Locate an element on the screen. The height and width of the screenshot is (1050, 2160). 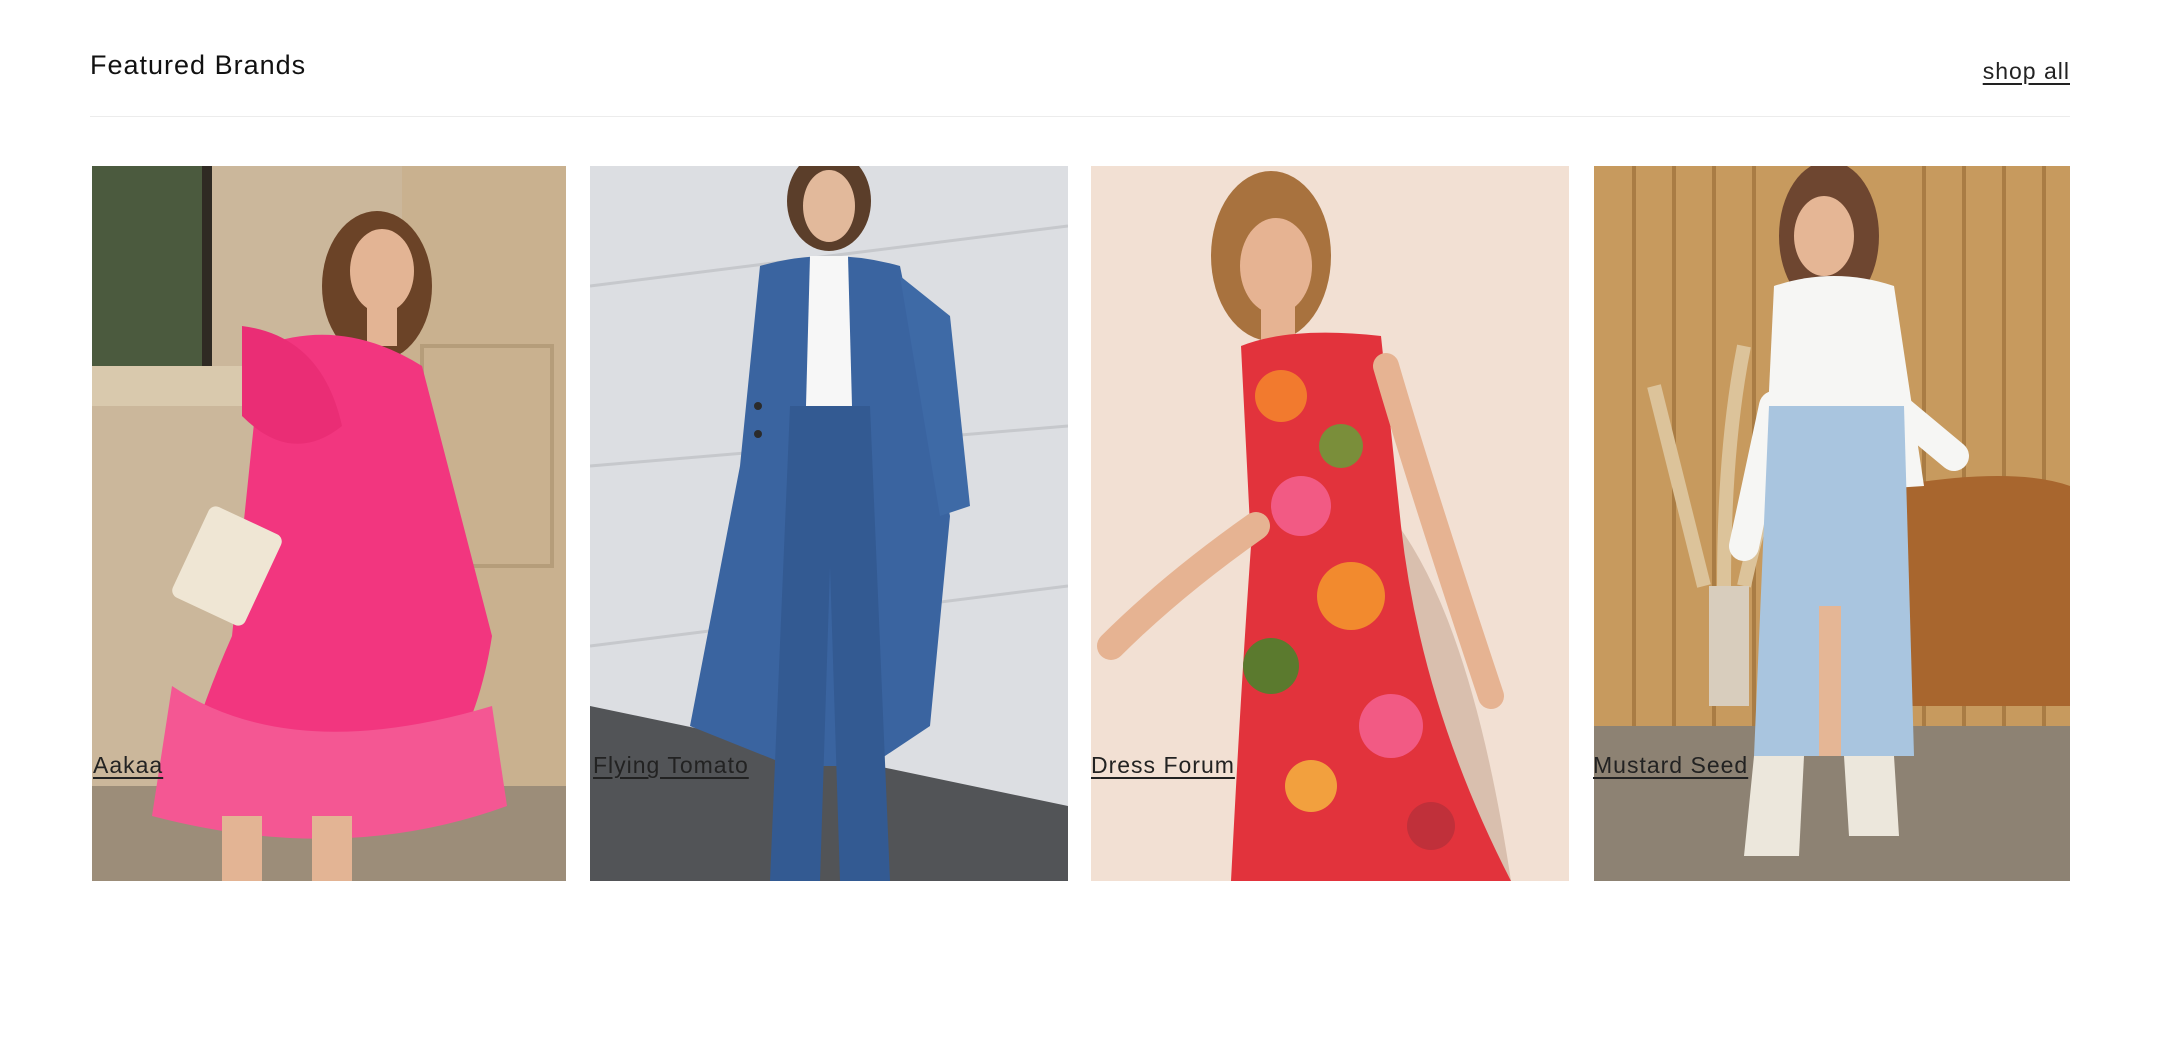
brand-link-aakaa: Aakaa is located at coordinates (128, 765).